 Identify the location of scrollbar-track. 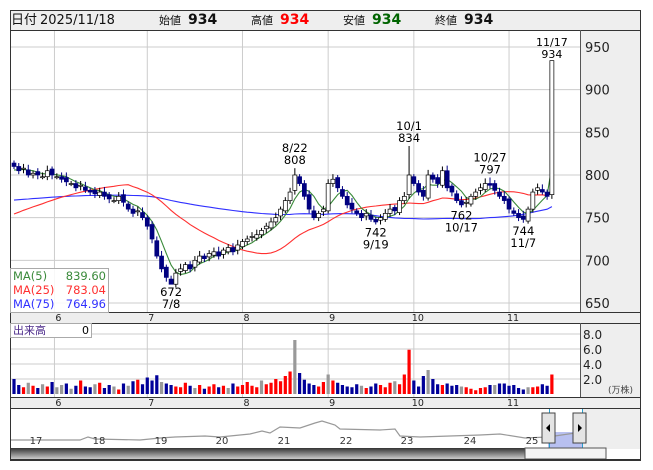
(268, 453).